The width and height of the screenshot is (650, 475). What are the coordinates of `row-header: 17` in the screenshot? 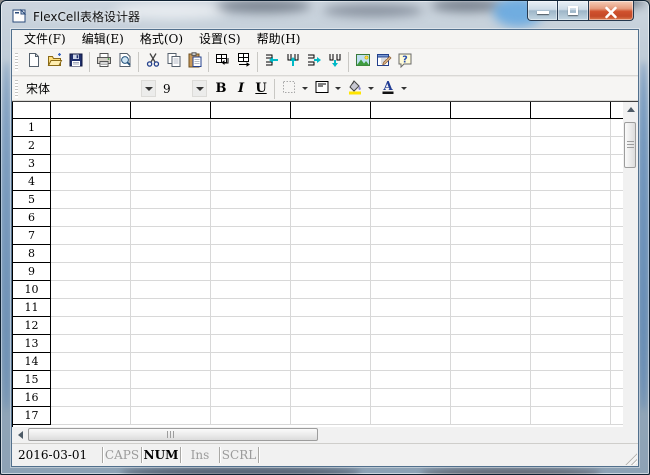 It's located at (32, 416).